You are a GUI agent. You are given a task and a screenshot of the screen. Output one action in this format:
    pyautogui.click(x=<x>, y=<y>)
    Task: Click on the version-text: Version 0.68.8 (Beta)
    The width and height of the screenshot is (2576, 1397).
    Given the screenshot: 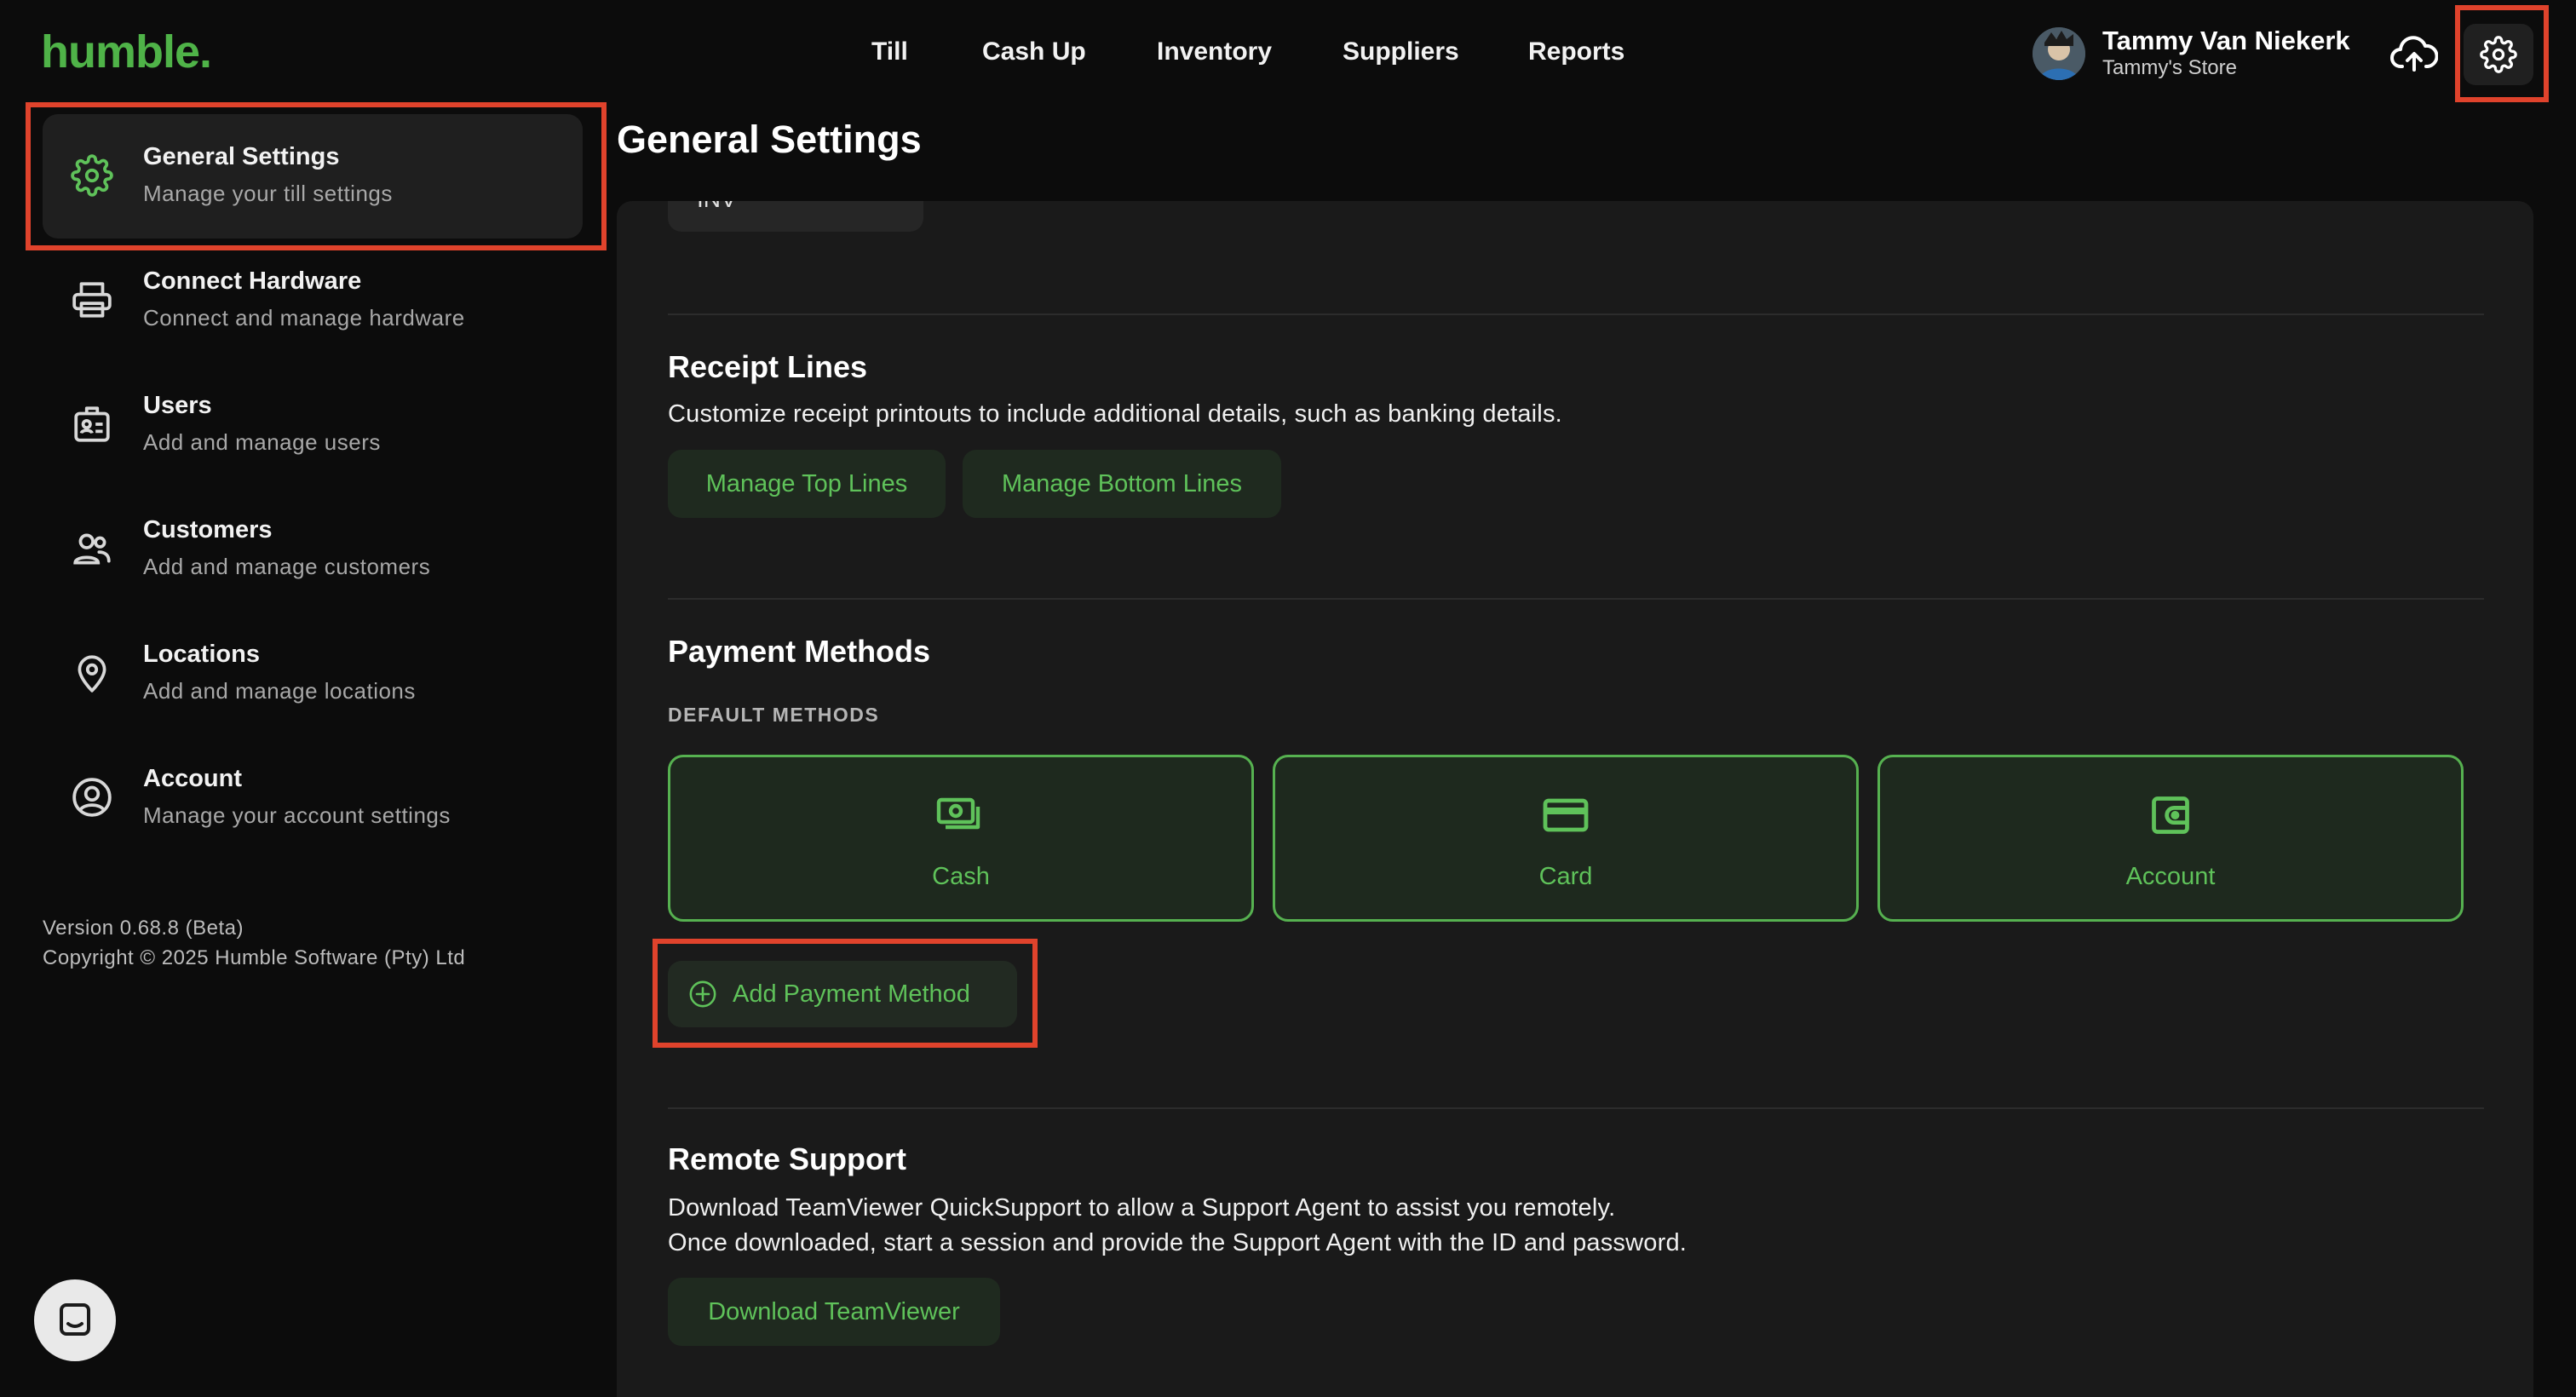 What is the action you would take?
    pyautogui.click(x=143, y=929)
    